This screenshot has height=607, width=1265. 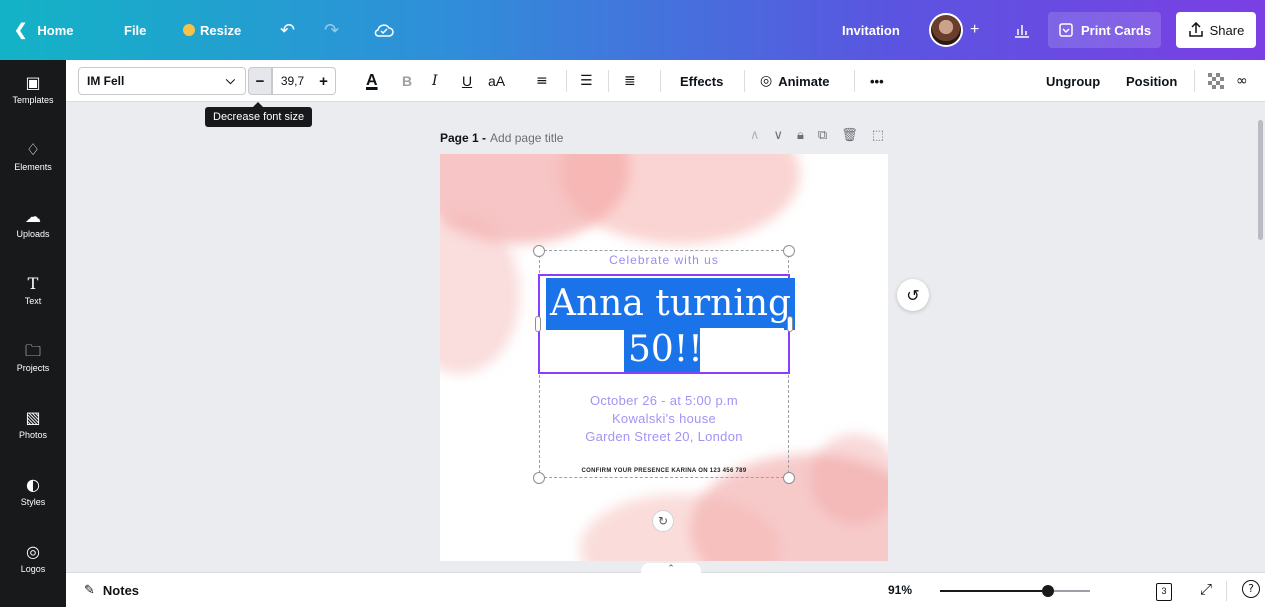 What do you see at coordinates (1105, 30) in the screenshot?
I see `print-cards-button: Print Cards` at bounding box center [1105, 30].